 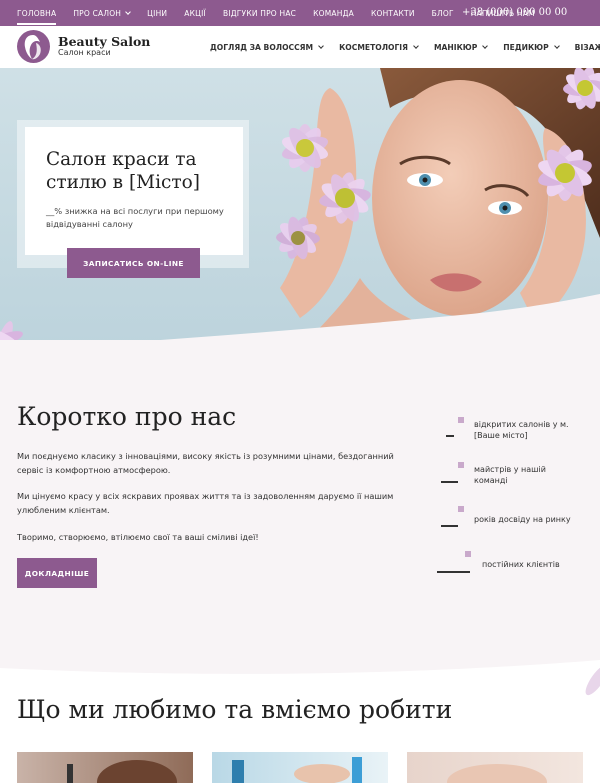 I want to click on hero-title: Салон краси та стилю в [Місто], so click(x=123, y=171).